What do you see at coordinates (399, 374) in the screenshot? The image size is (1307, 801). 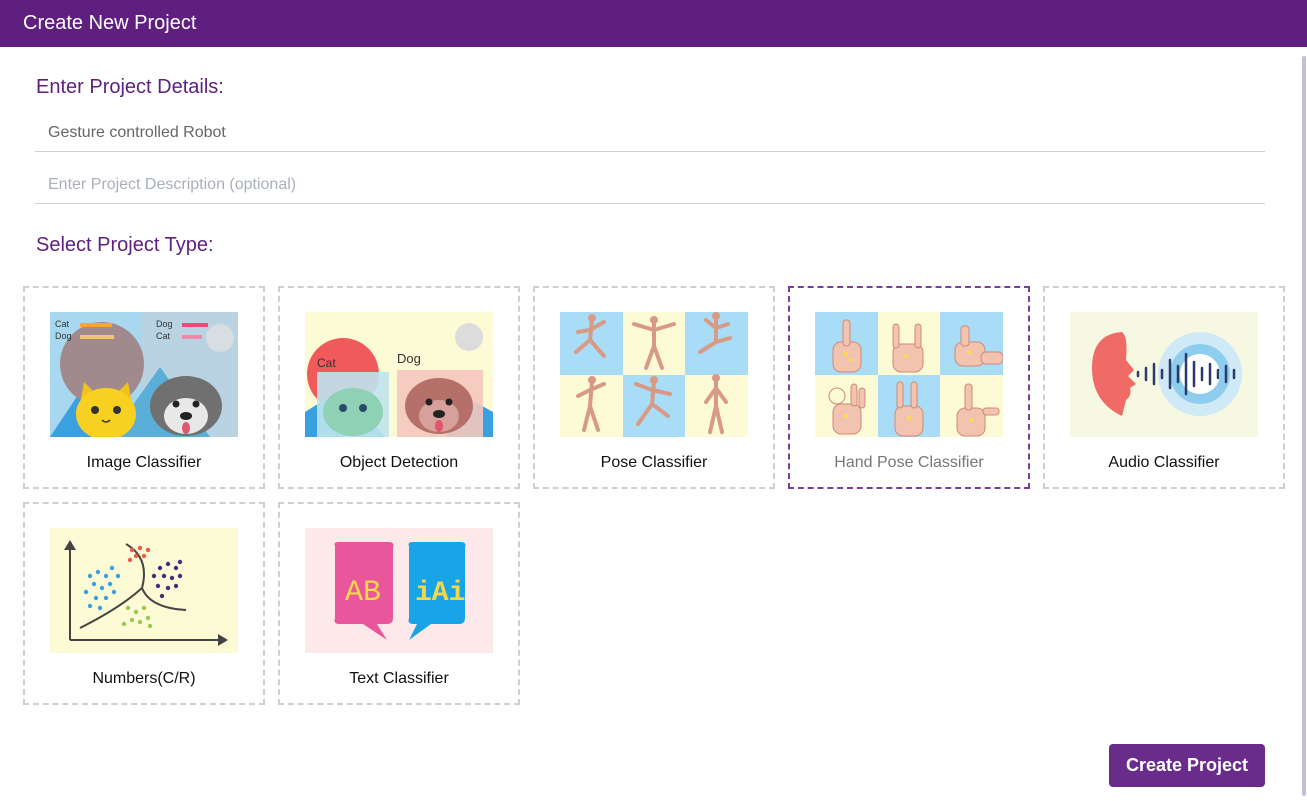 I see `object-detection-thumbnail: Cat Dog` at bounding box center [399, 374].